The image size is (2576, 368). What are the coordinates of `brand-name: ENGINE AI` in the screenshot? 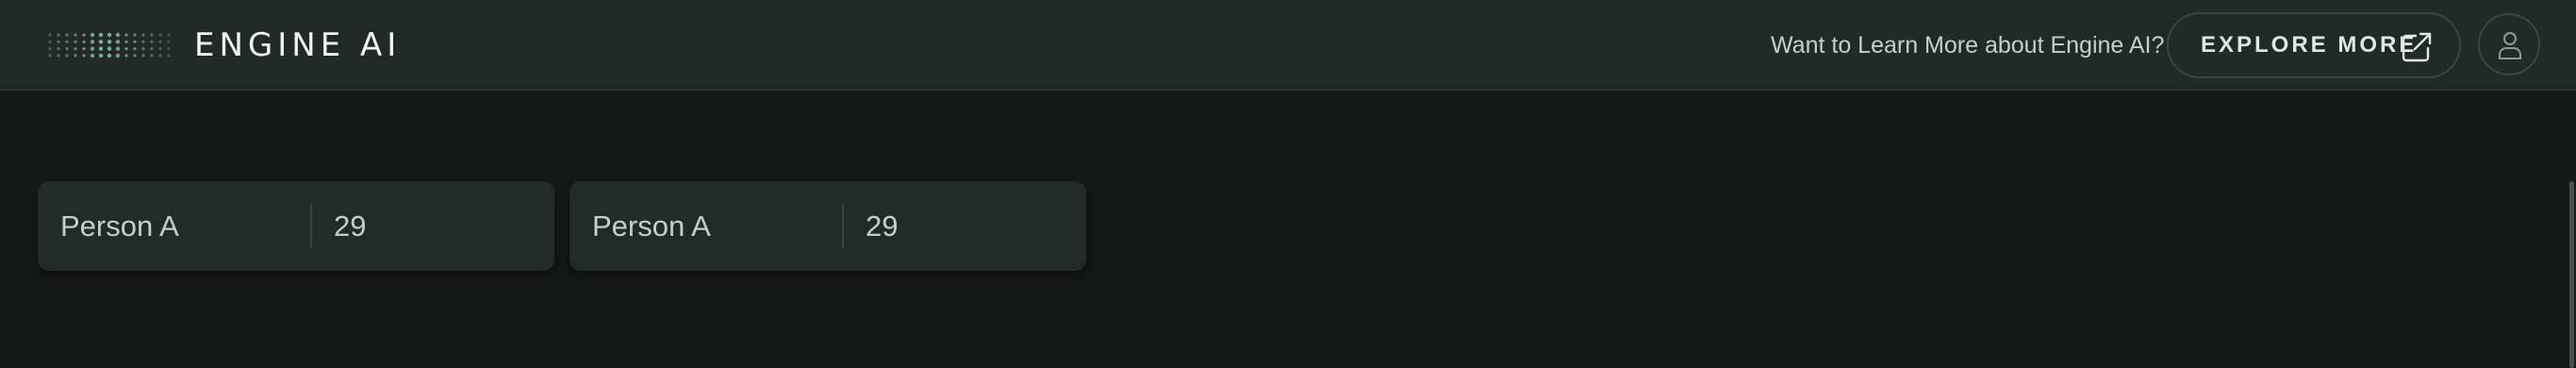 It's located at (298, 45).